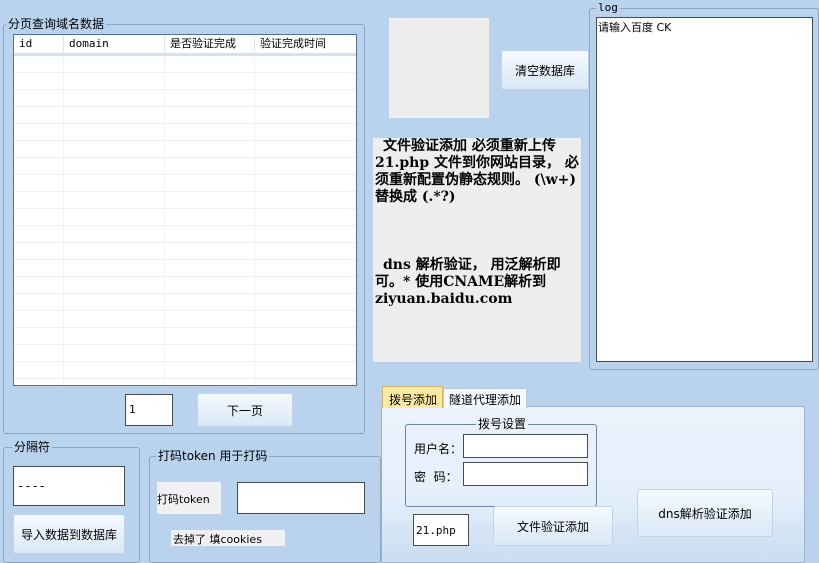 This screenshot has width=819, height=563. Describe the element at coordinates (553, 526) in the screenshot. I see `file-verify-add-button: 文件验证添加` at that location.